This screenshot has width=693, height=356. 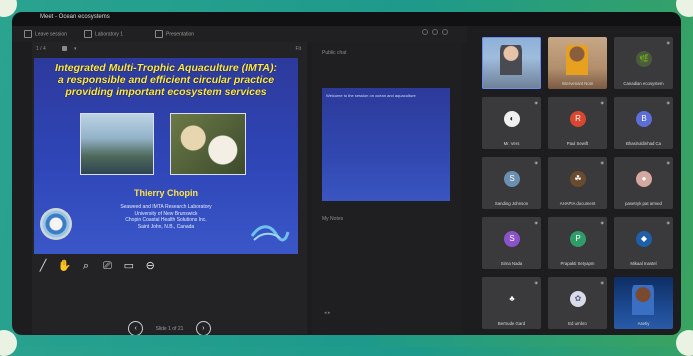 I want to click on participant-name: Sirna Nada, so click(x=511, y=263).